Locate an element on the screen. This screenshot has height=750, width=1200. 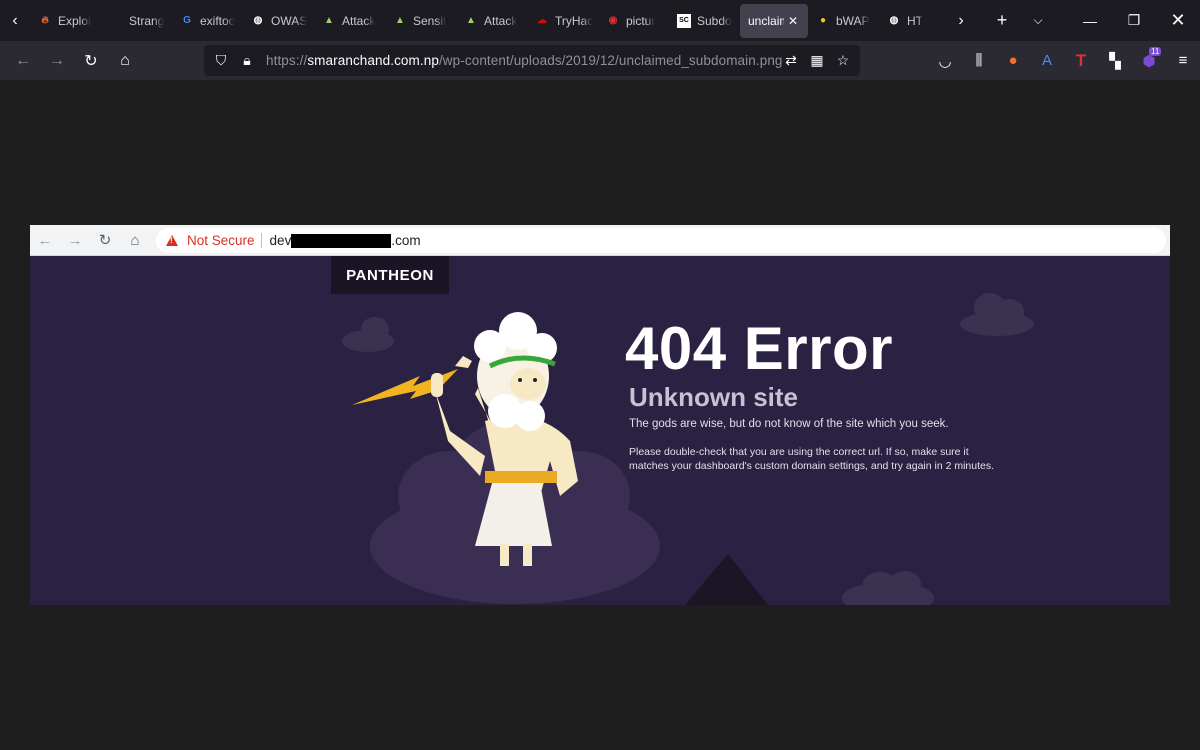
url-scheme: https:// is located at coordinates (287, 60).